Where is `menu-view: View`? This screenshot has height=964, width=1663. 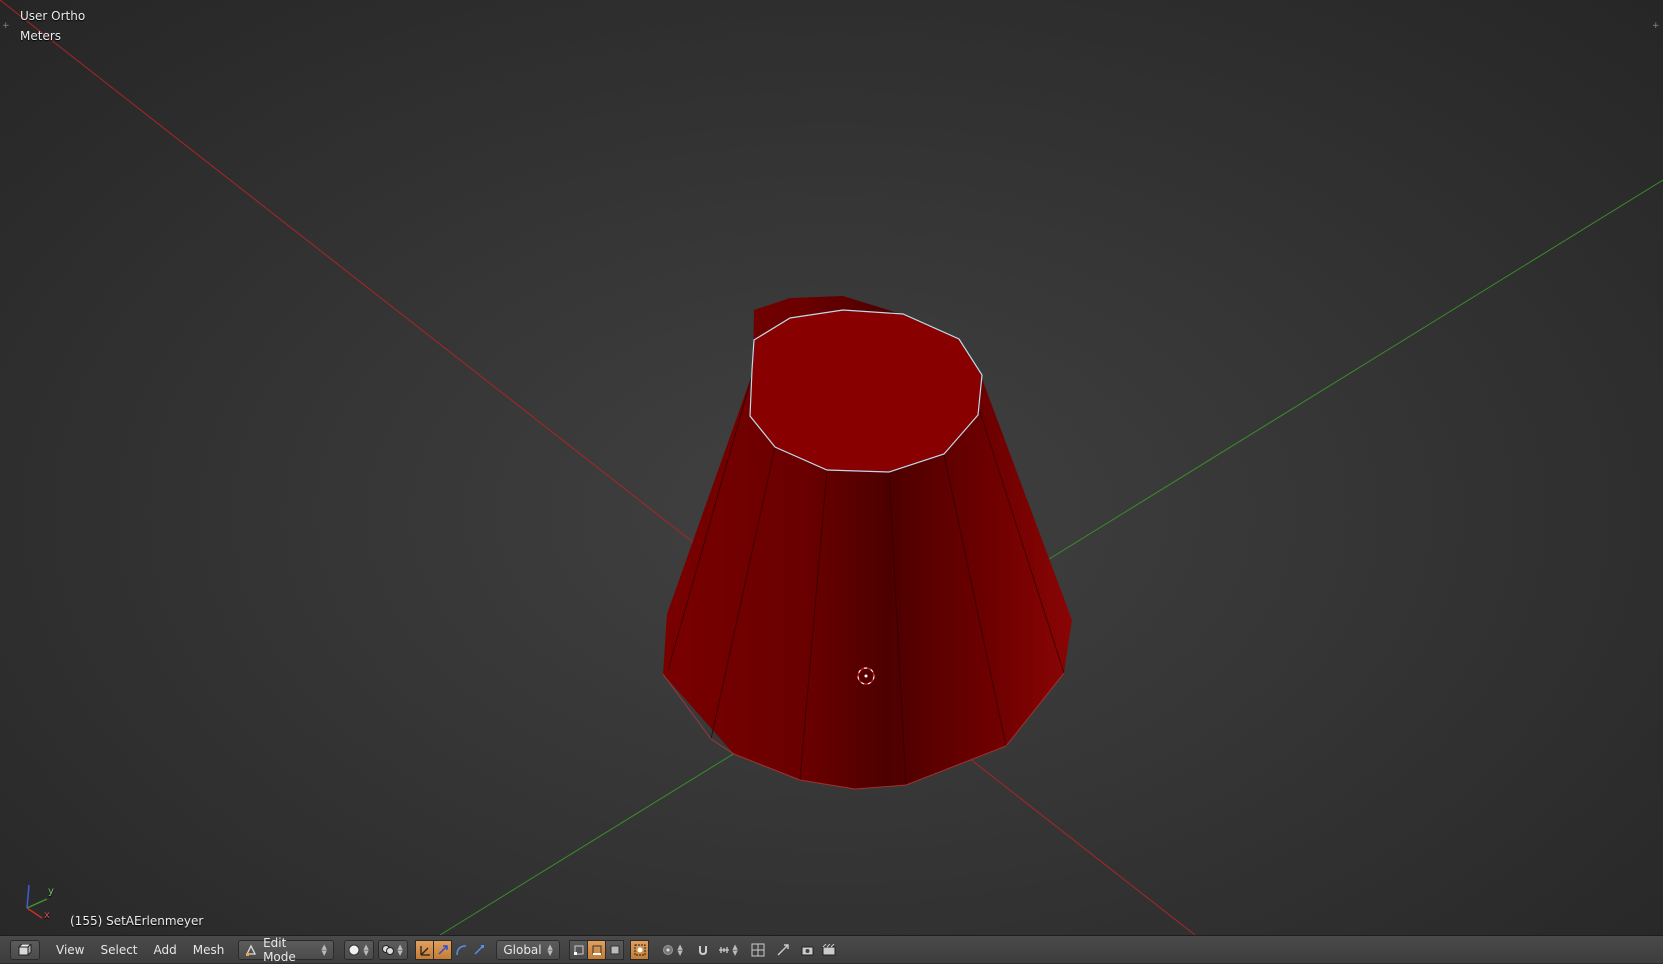
menu-view: View is located at coordinates (70, 950).